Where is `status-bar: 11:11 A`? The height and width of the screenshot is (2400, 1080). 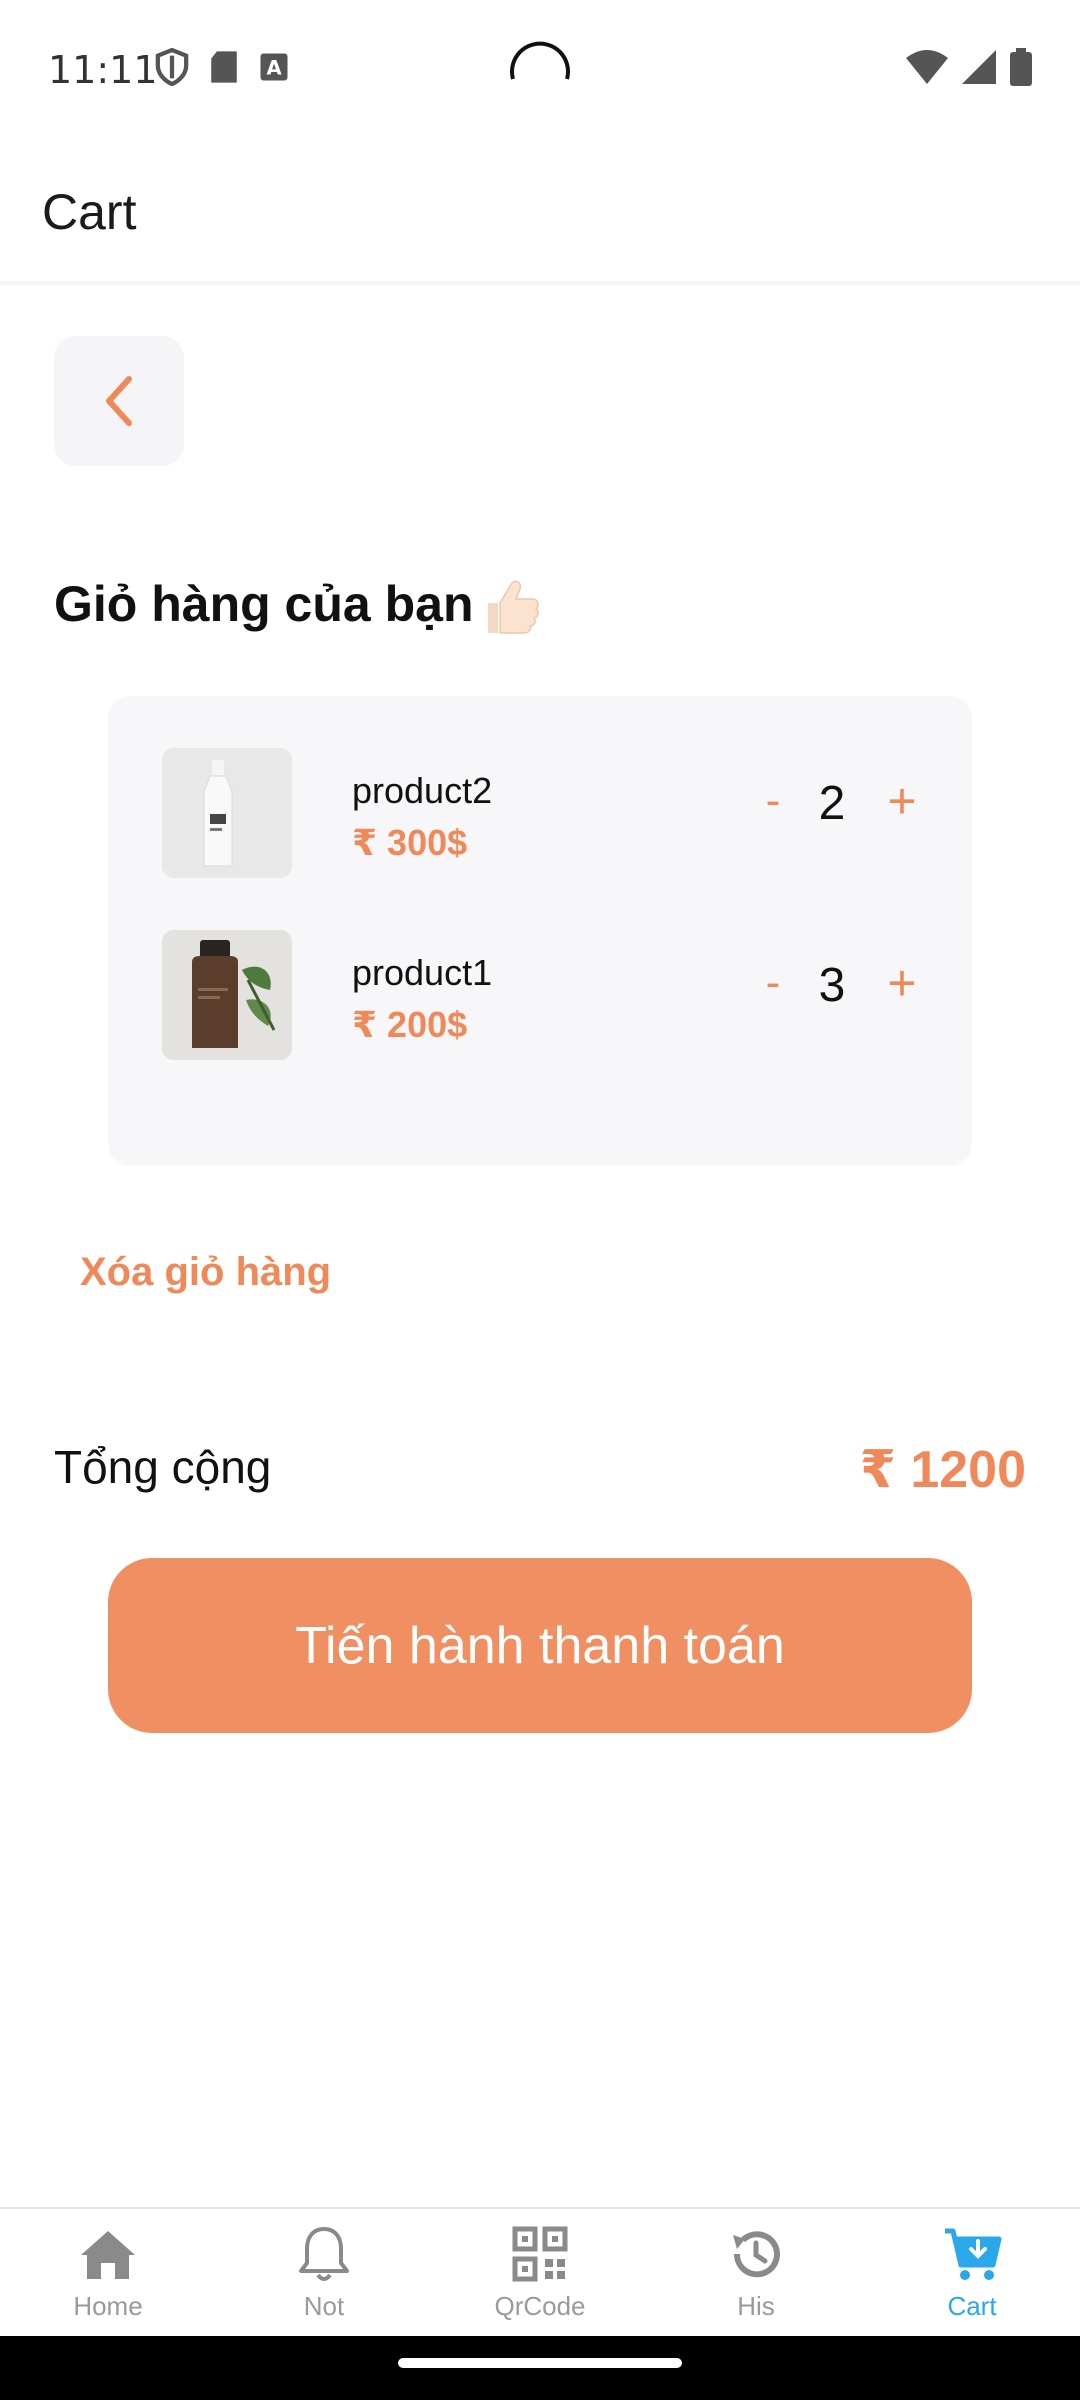
status-bar: 11:11 A is located at coordinates (540, 67).